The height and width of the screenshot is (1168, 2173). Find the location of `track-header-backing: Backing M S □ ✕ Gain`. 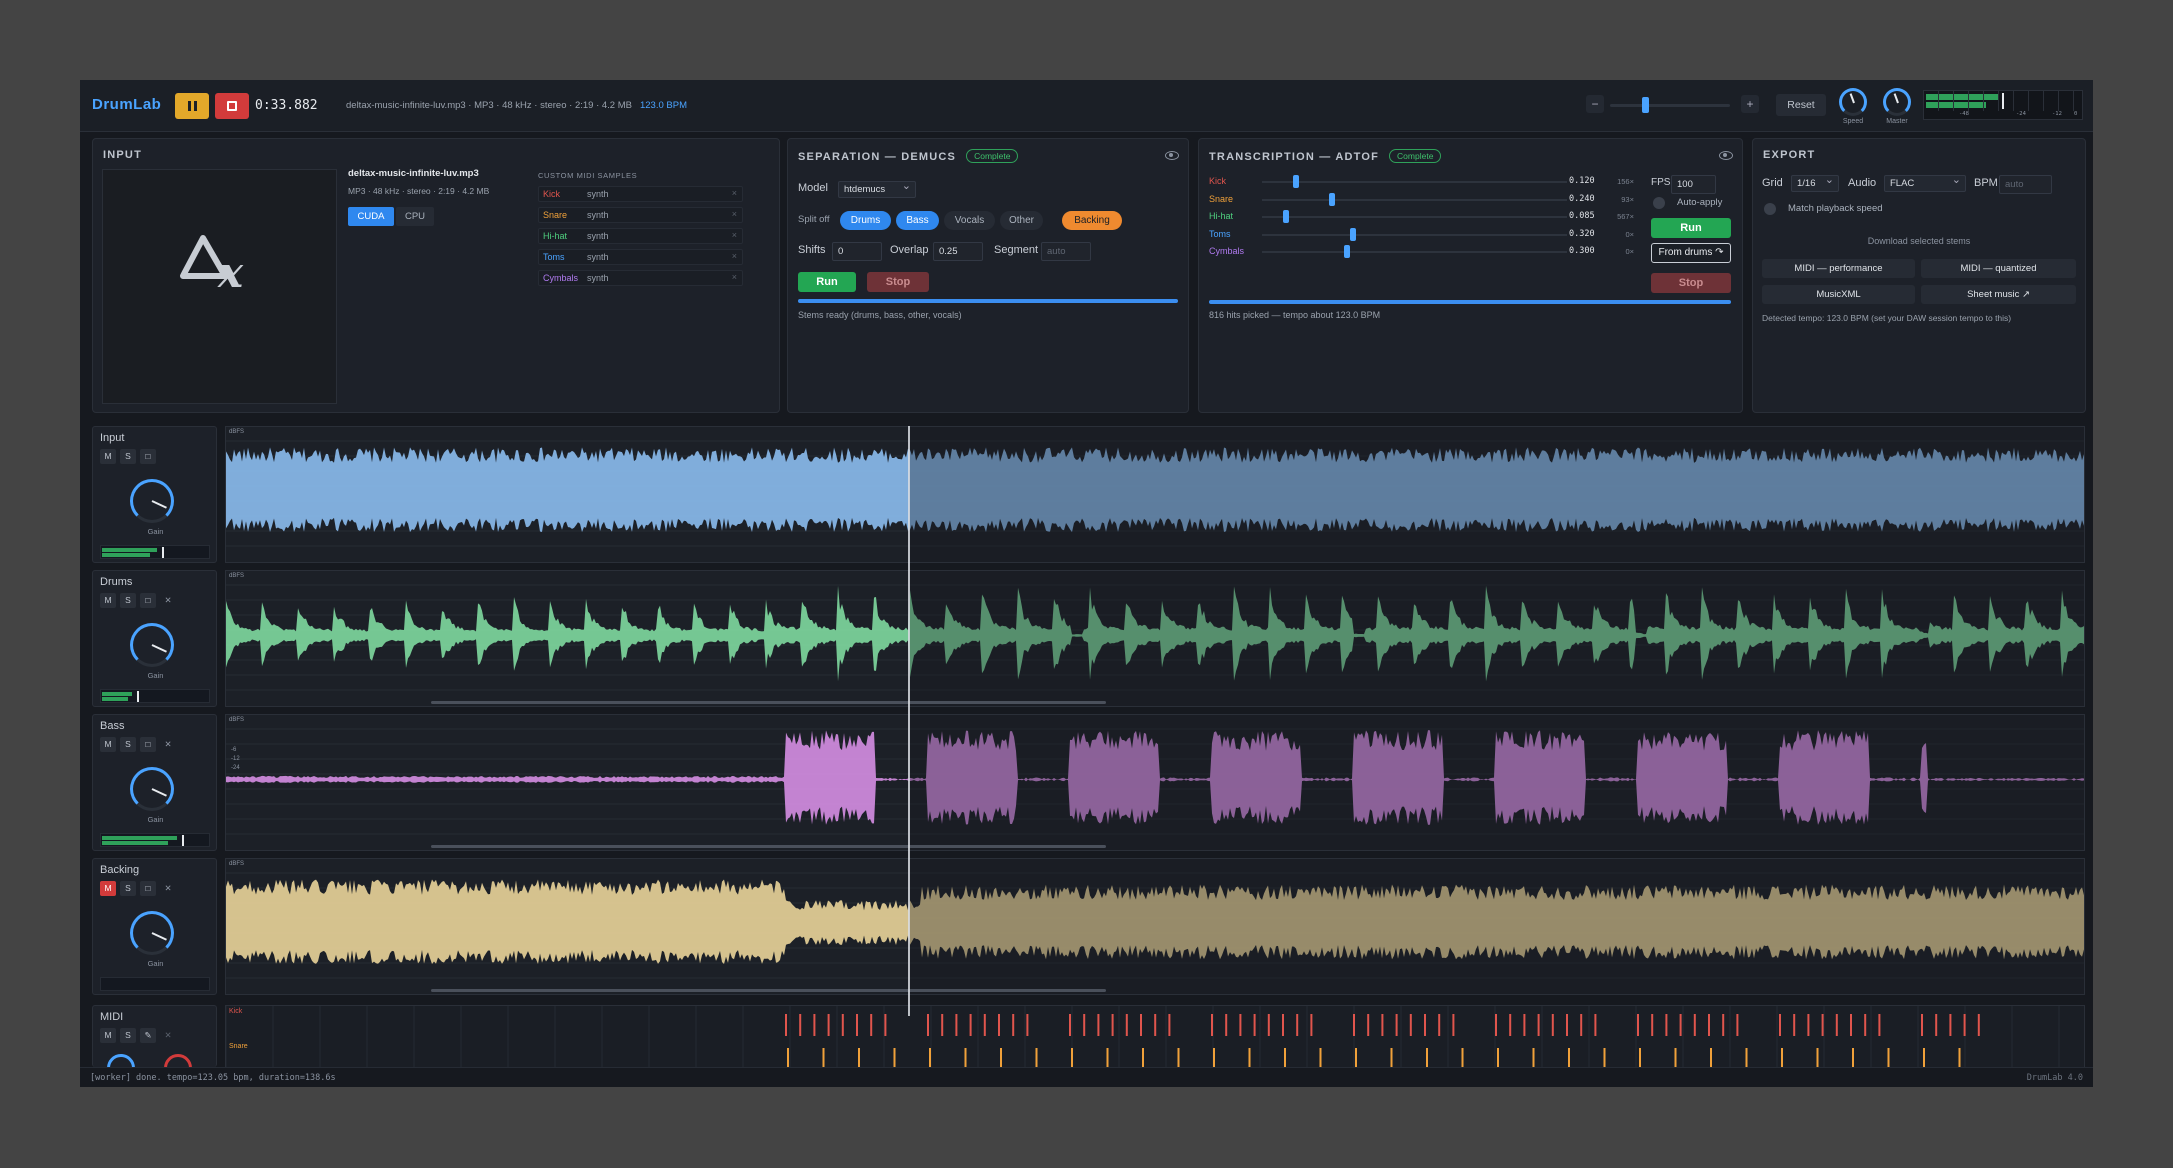

track-header-backing: Backing M S □ ✕ Gain is located at coordinates (154, 926).